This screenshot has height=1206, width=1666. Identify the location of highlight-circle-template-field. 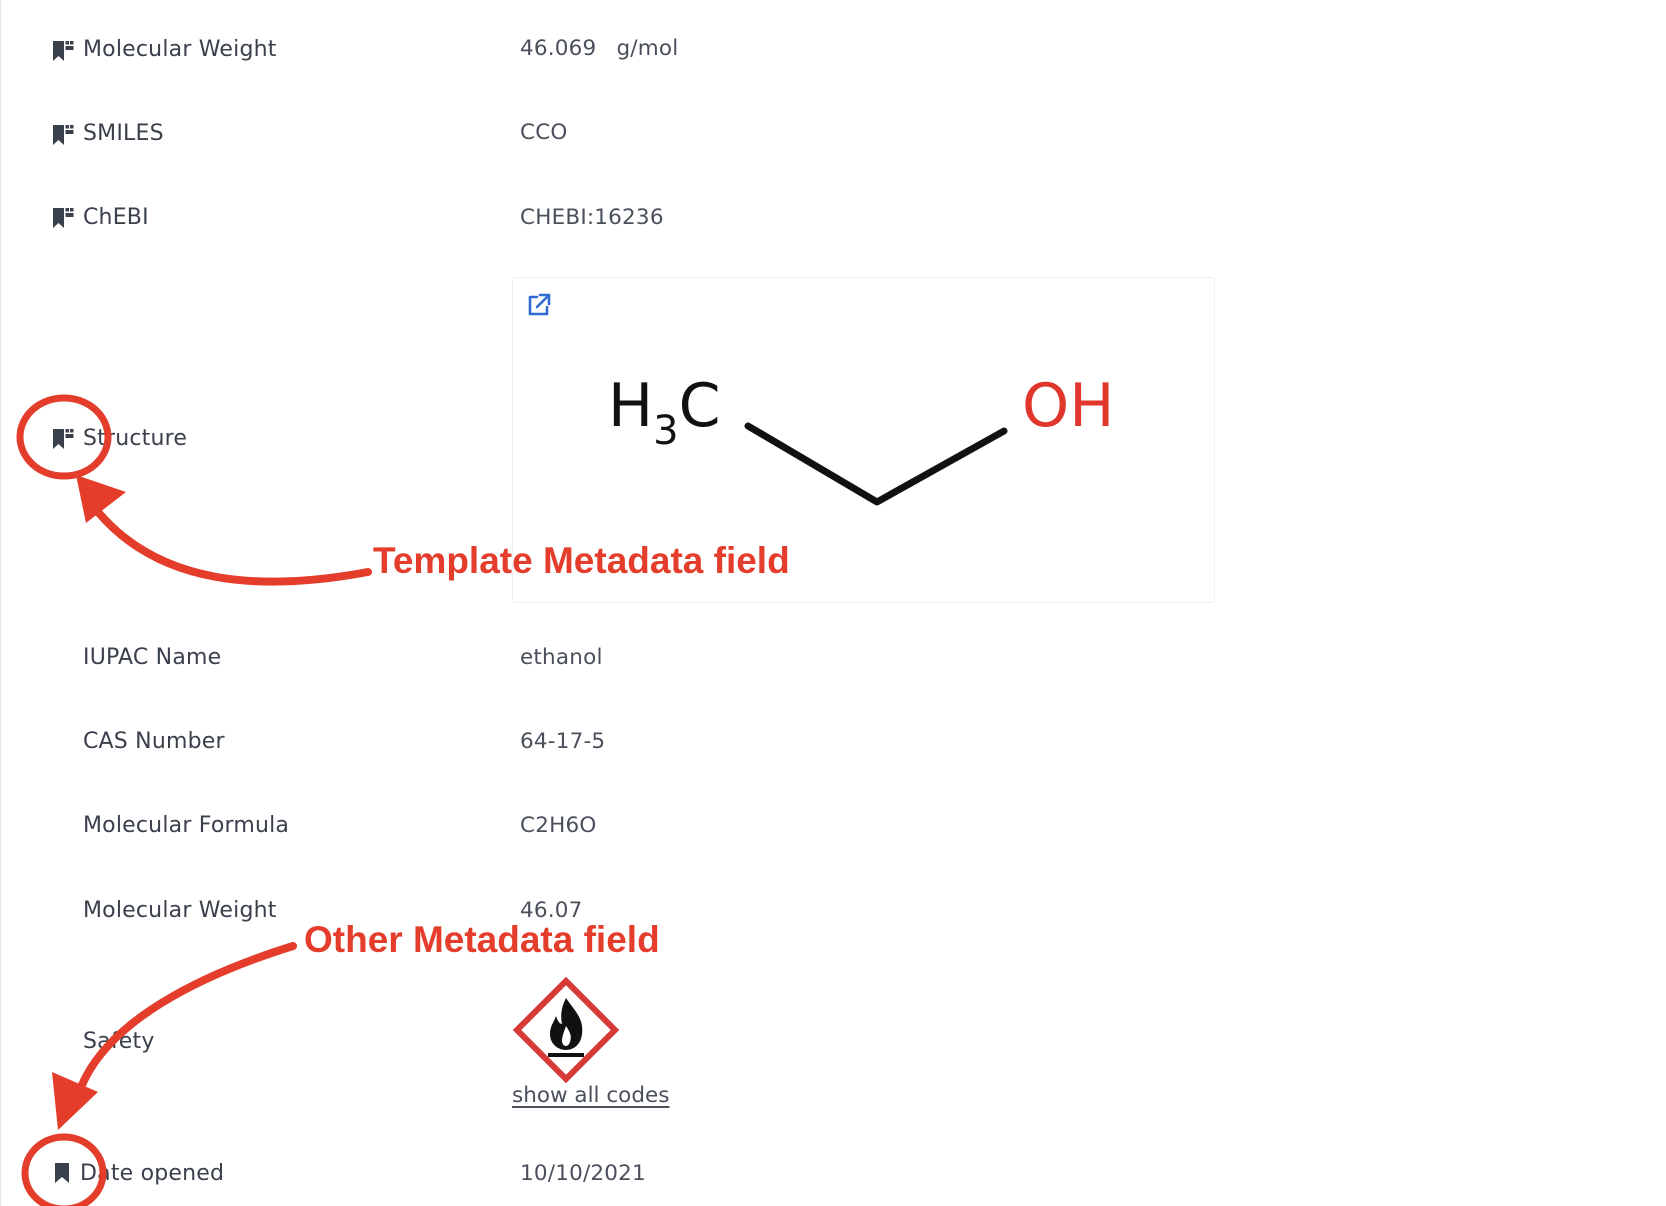
(64, 437).